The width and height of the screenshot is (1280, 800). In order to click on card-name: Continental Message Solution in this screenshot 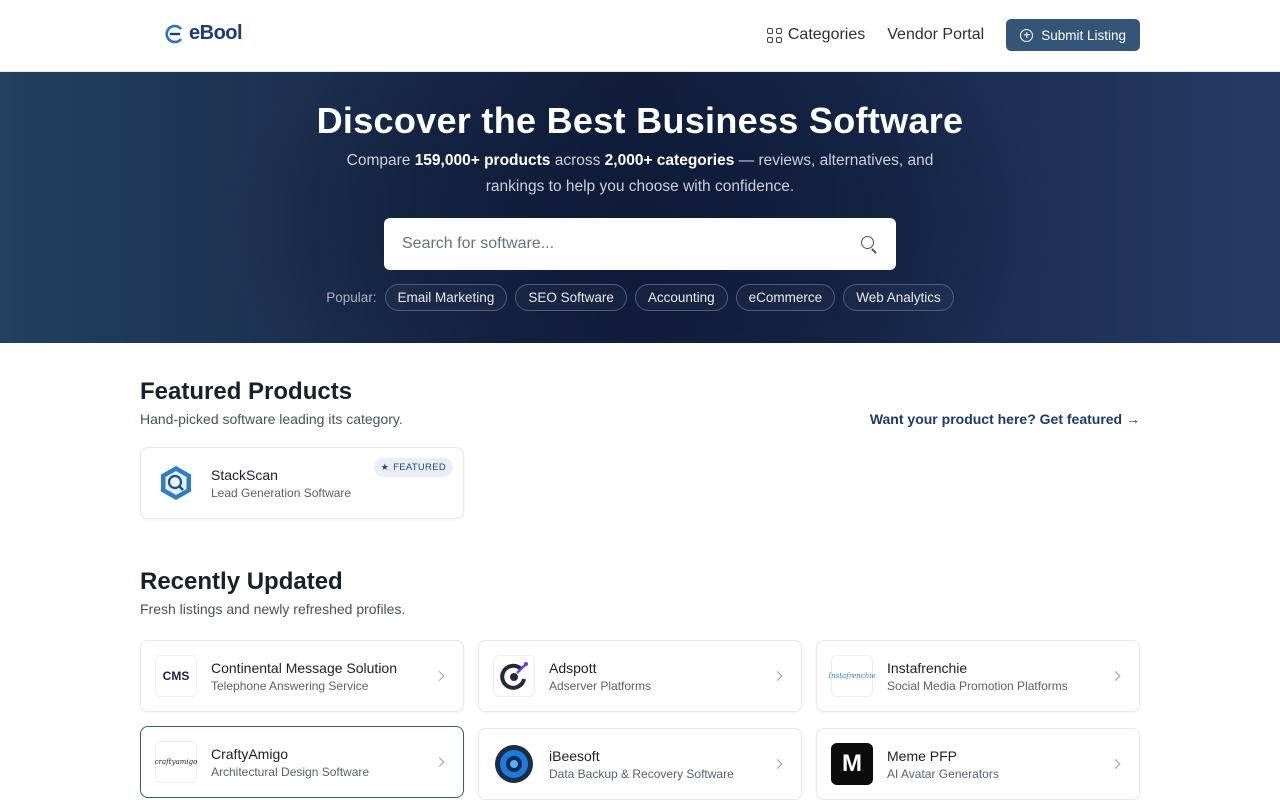, I will do `click(304, 667)`.